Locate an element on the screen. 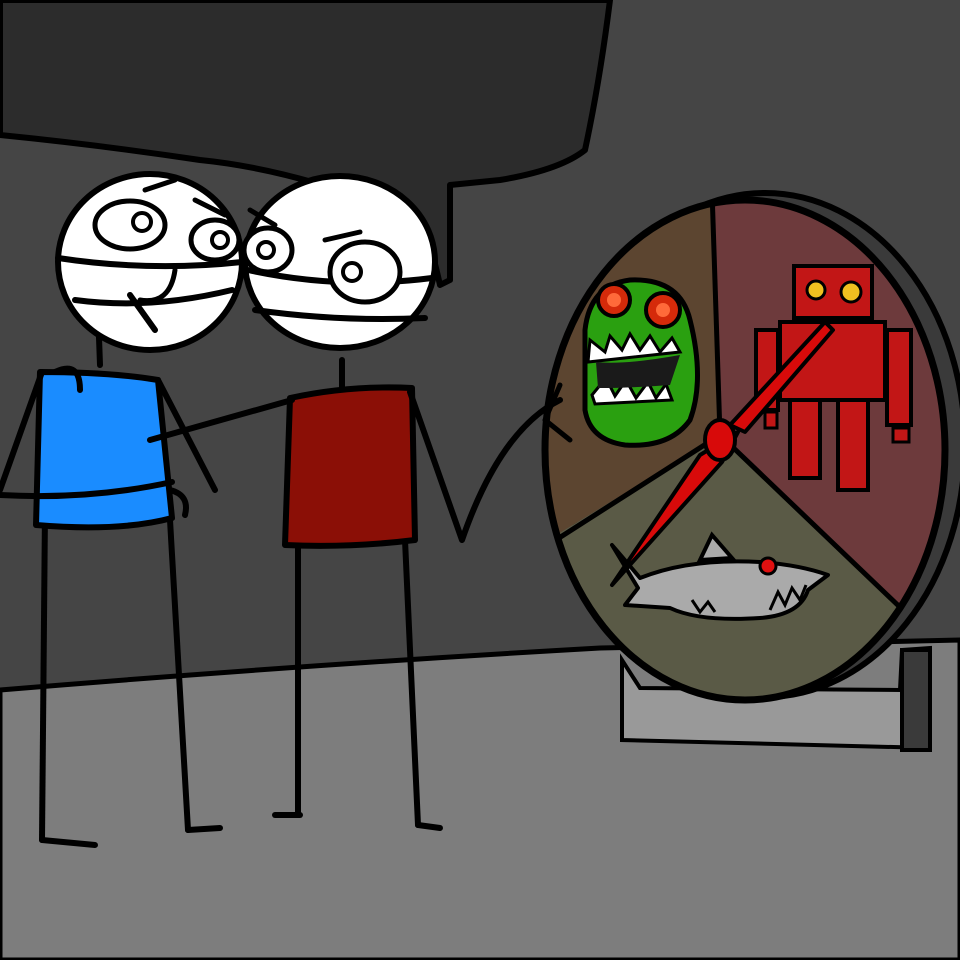 This screenshot has height=960, width=960. blue-shirt is located at coordinates (104, 450).